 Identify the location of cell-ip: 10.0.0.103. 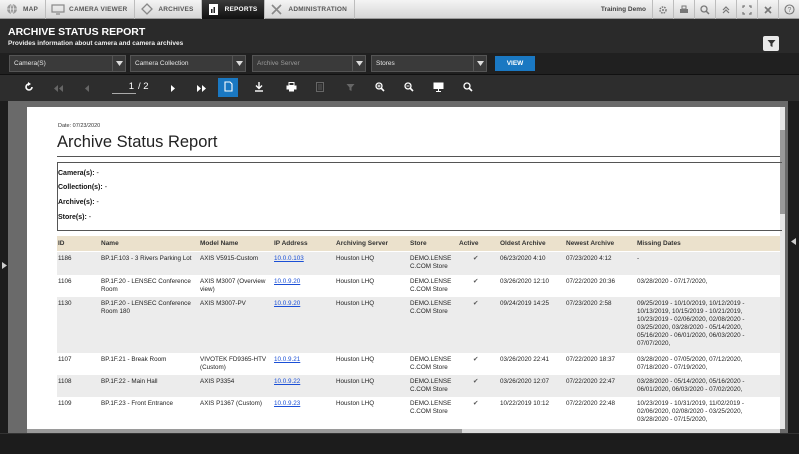
(303, 259).